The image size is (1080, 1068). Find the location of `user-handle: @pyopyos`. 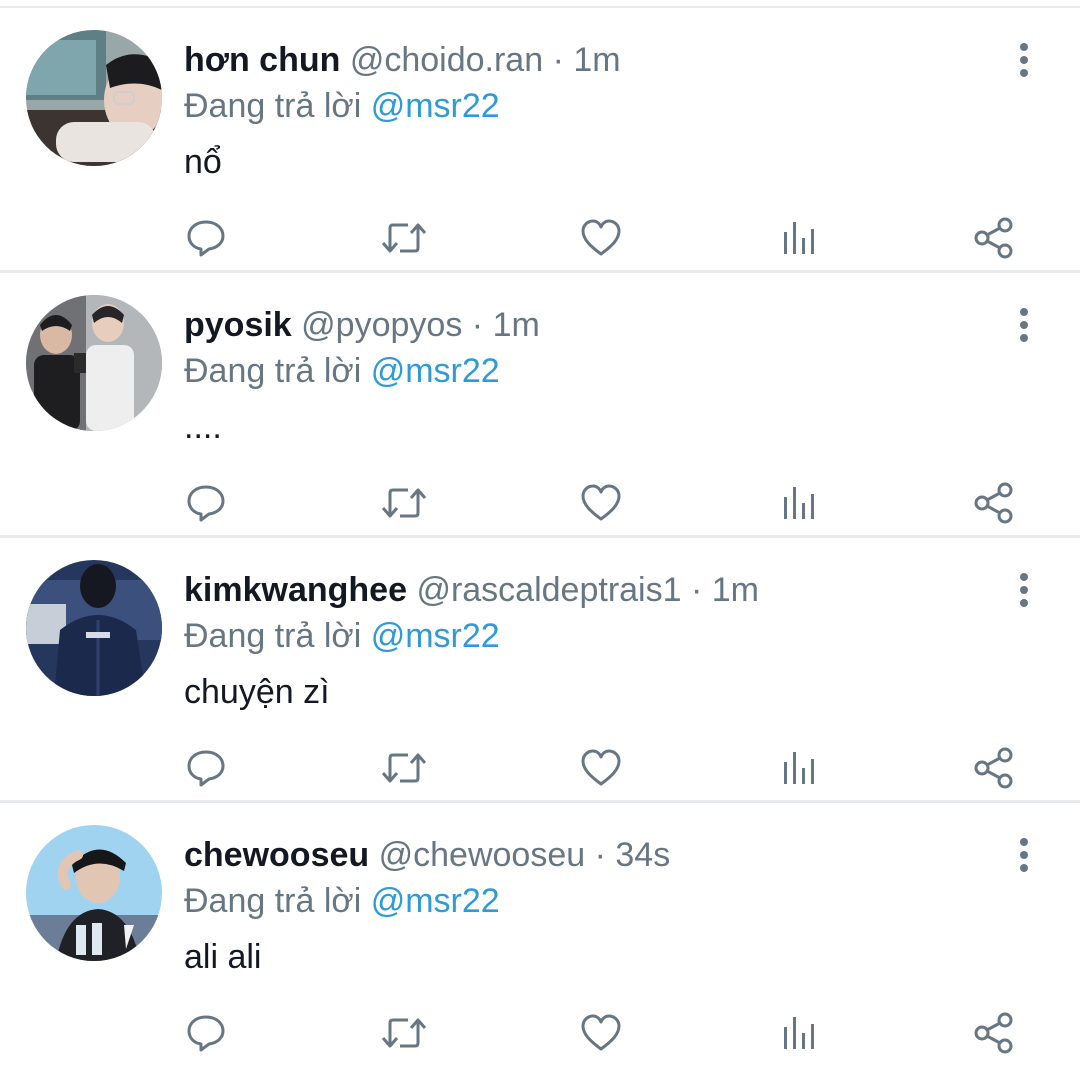

user-handle: @pyopyos is located at coordinates (381, 325).